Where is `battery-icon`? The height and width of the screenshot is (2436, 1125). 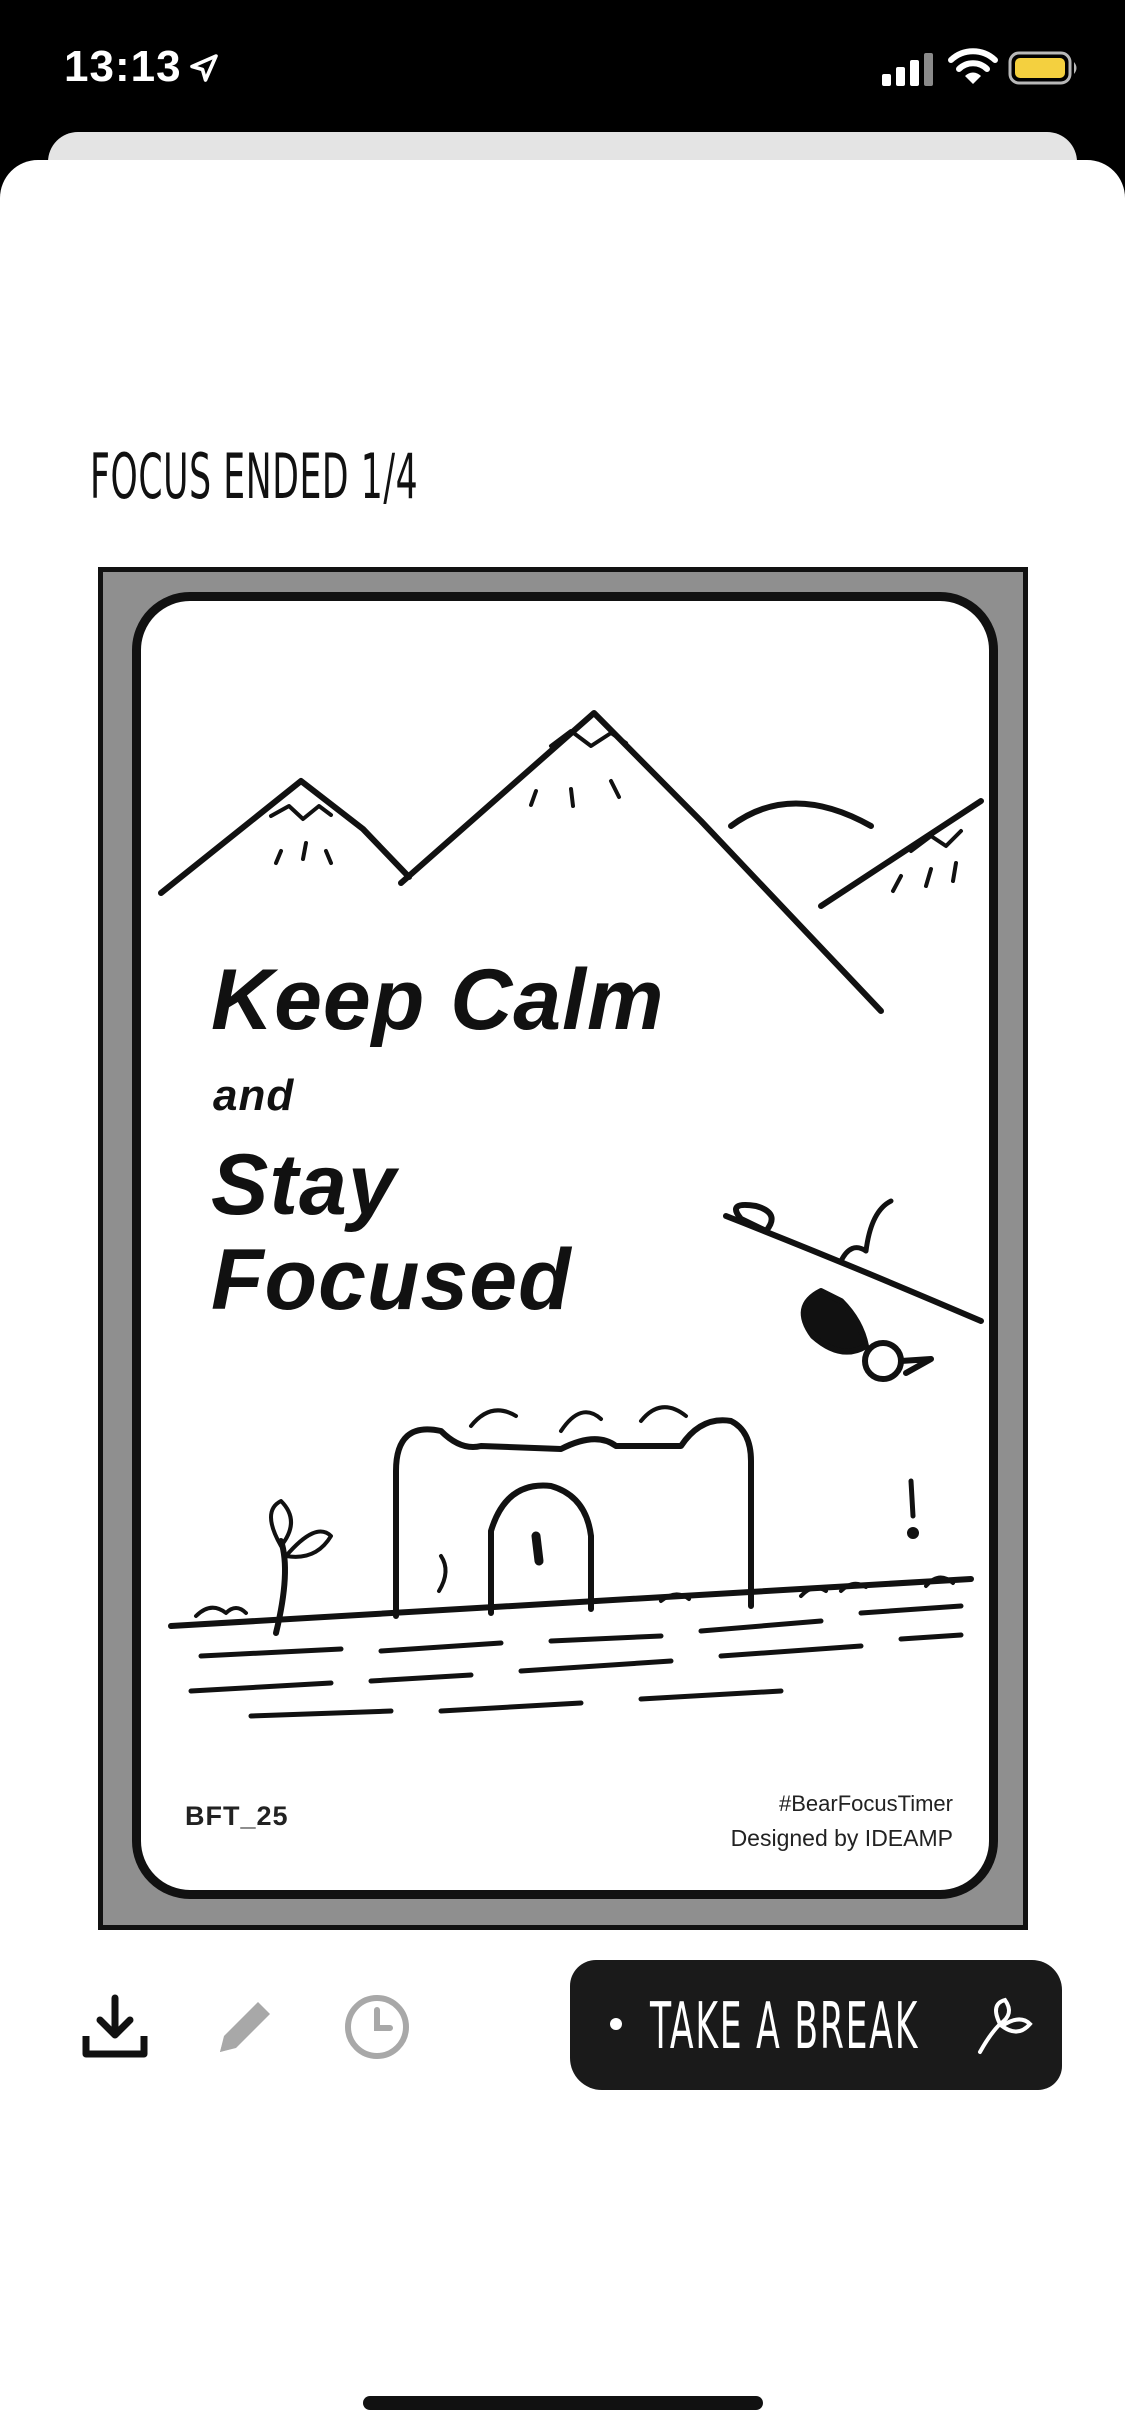
battery-icon is located at coordinates (1042, 68).